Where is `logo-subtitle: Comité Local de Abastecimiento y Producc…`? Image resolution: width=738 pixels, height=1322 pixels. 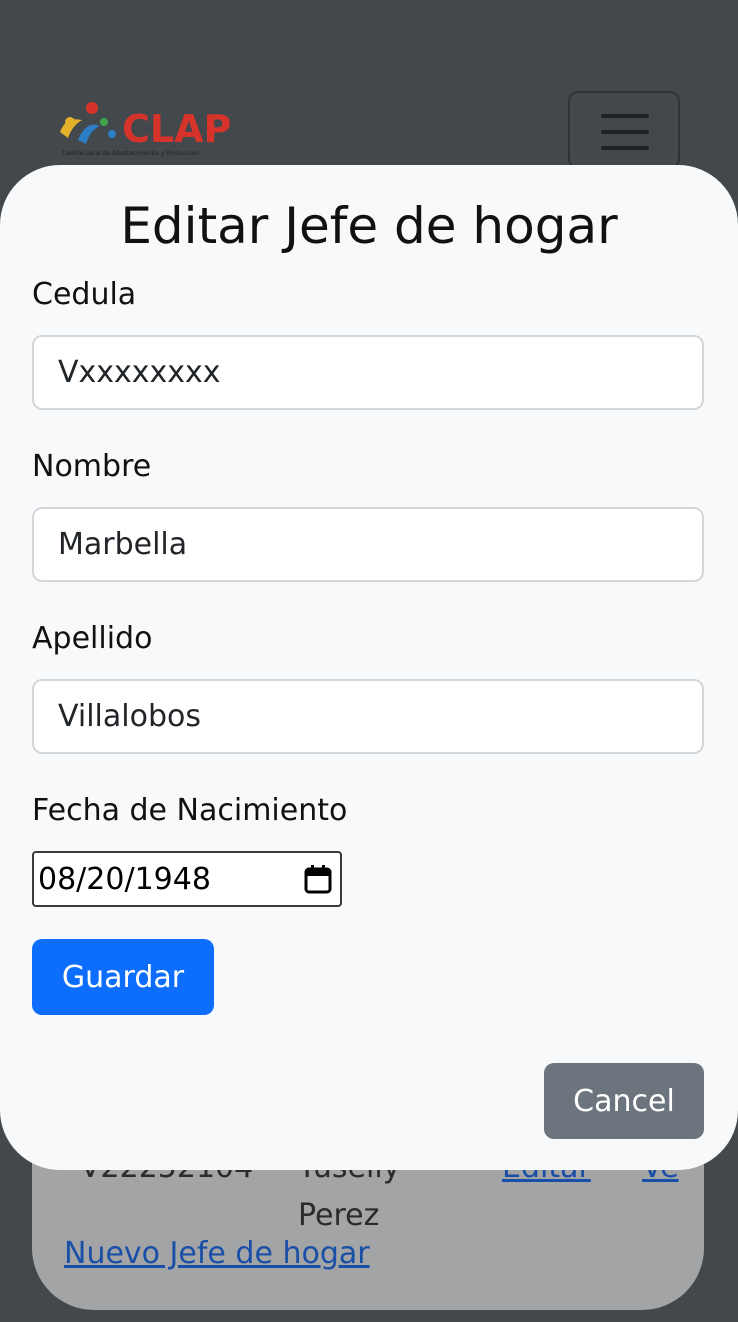
logo-subtitle: Comité Local de Abastecimiento y Producc… is located at coordinates (130, 153).